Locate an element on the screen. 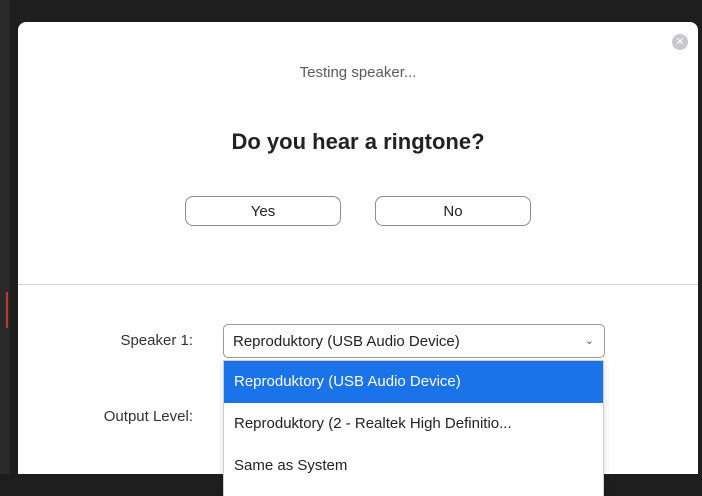  background-accent is located at coordinates (7, 310).